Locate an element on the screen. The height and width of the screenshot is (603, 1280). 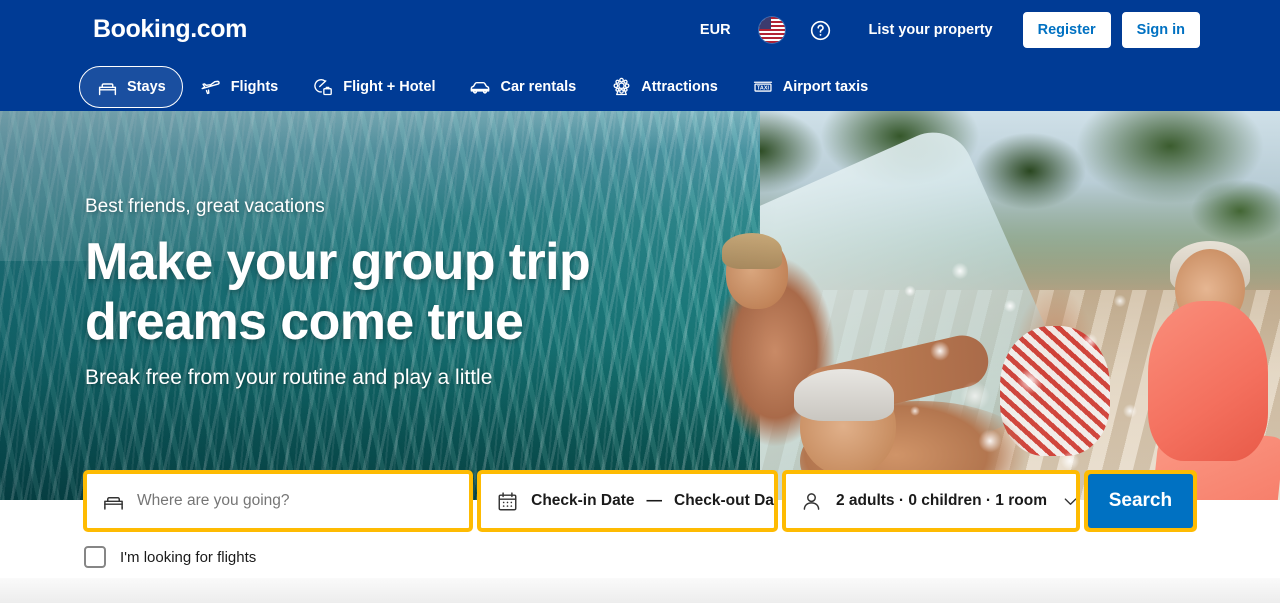
taxi-sign-icon: TAXI is located at coordinates (763, 87).